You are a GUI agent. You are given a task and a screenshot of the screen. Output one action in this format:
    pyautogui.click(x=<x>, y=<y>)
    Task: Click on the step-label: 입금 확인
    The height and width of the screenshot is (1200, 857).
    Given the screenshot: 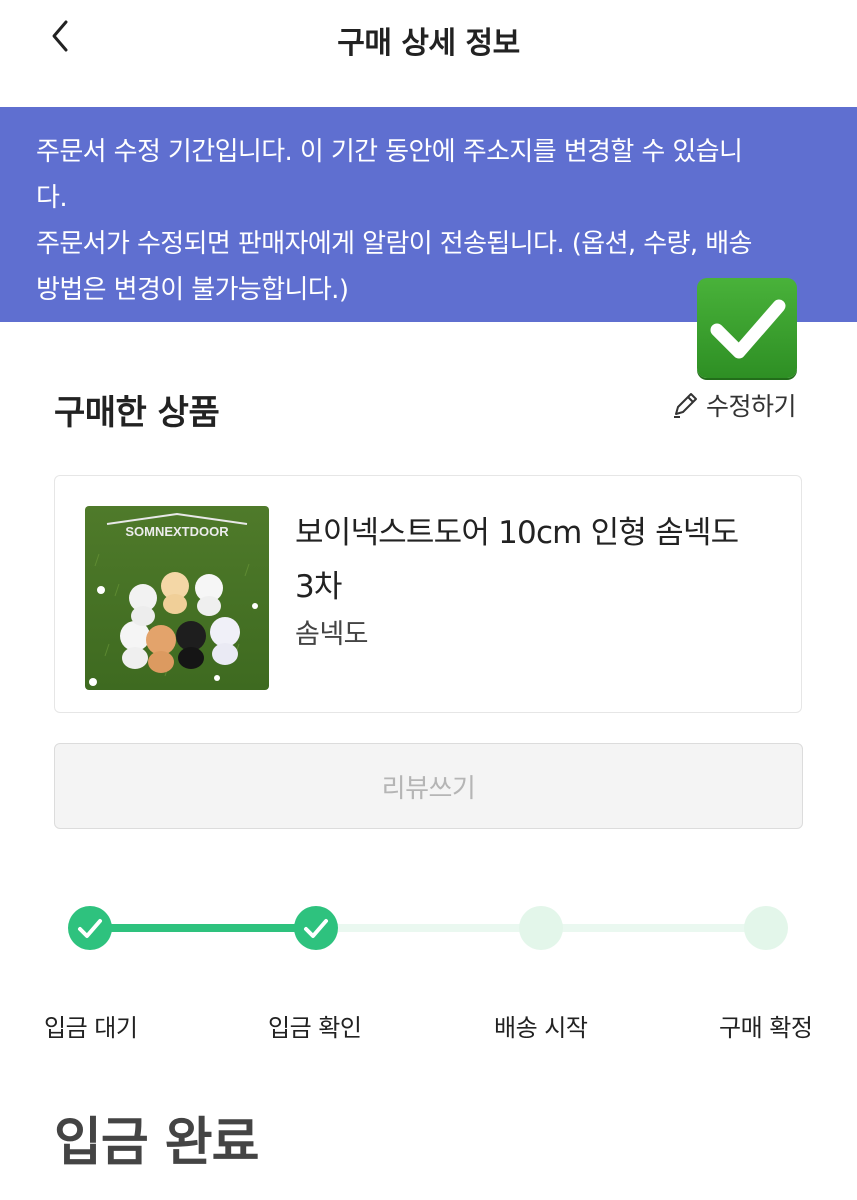 What is the action you would take?
    pyautogui.click(x=315, y=1028)
    